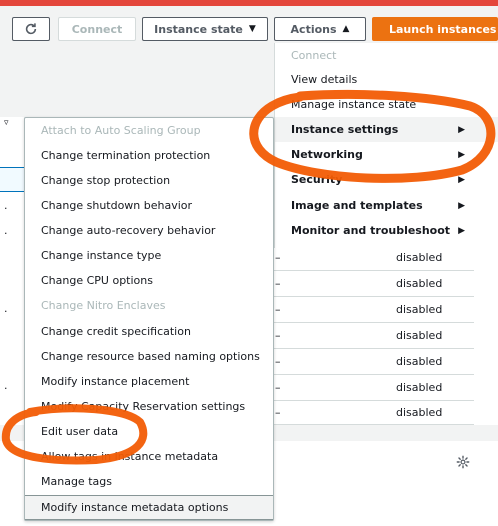 This screenshot has height=526, width=498. What do you see at coordinates (386, 154) in the screenshot?
I see `actions-item-networking: Networking ▶` at bounding box center [386, 154].